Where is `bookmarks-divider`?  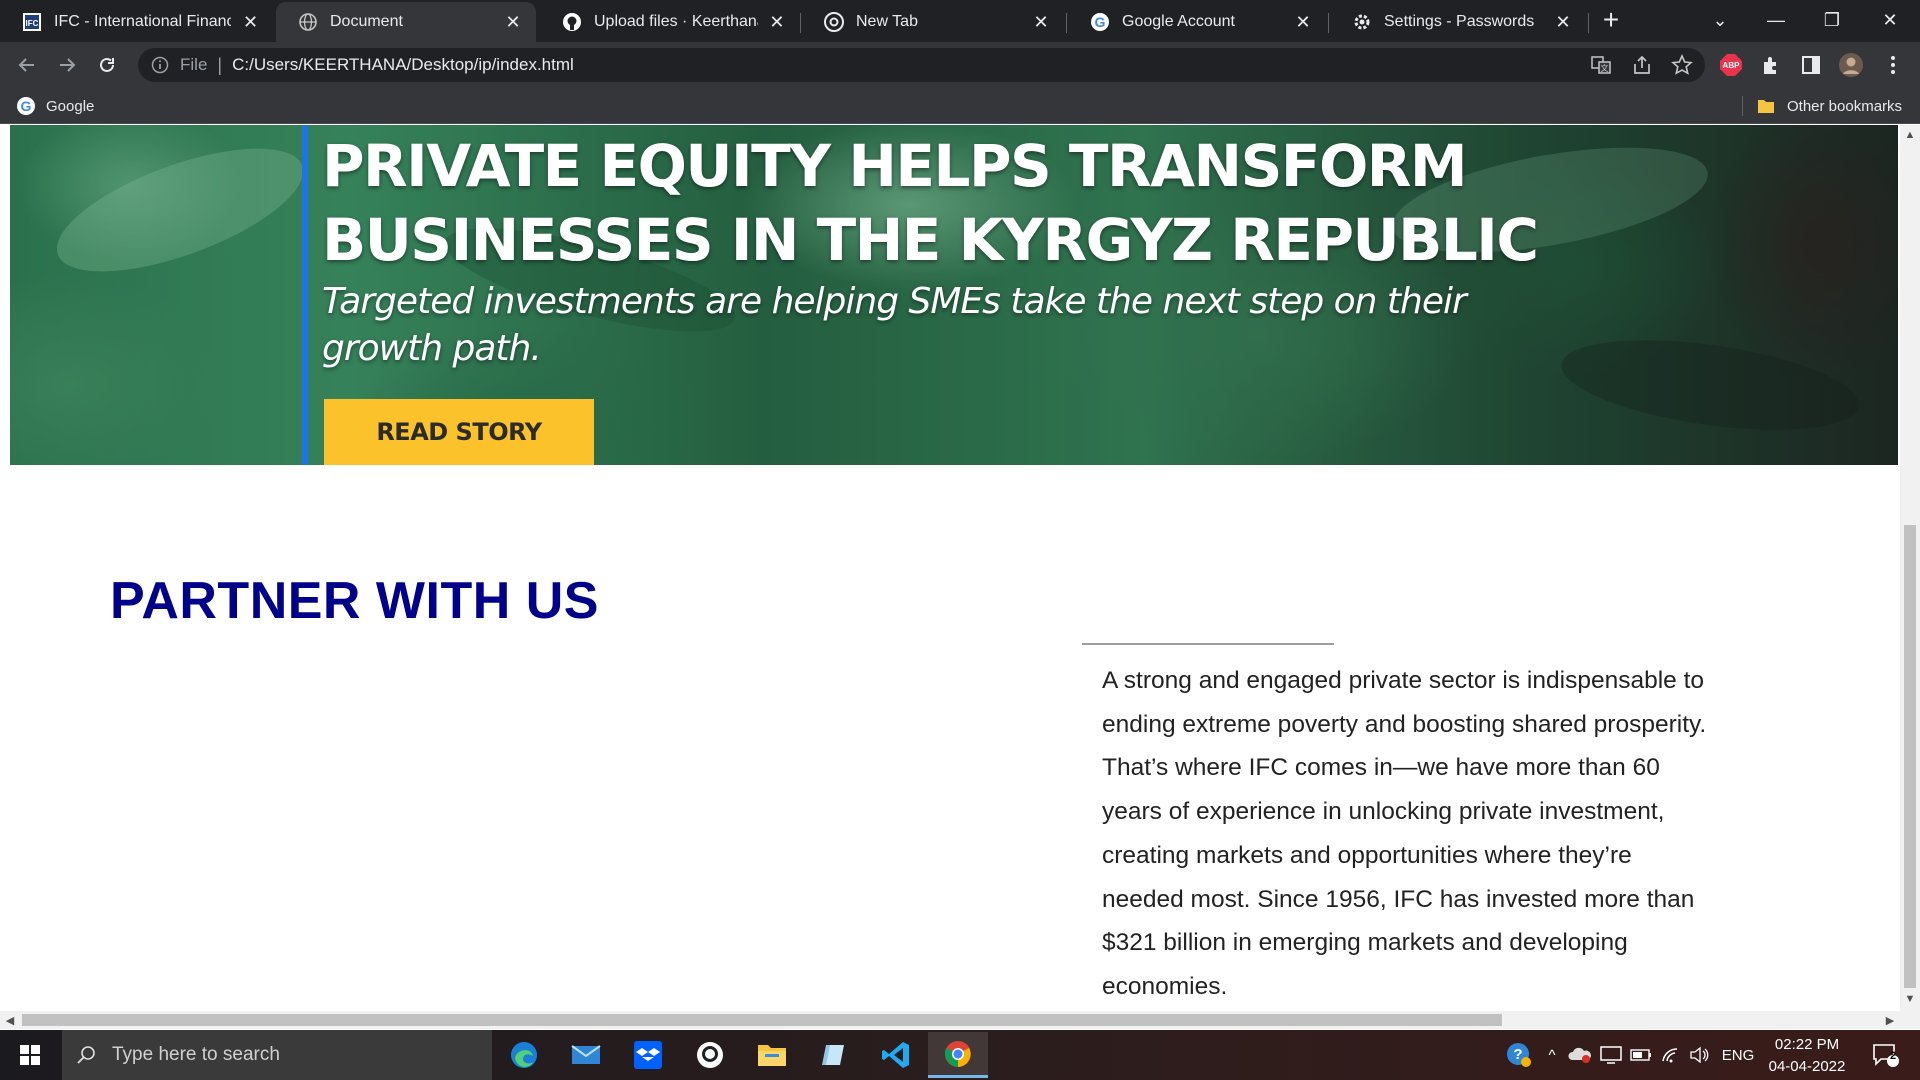
bookmarks-divider is located at coordinates (1742, 106).